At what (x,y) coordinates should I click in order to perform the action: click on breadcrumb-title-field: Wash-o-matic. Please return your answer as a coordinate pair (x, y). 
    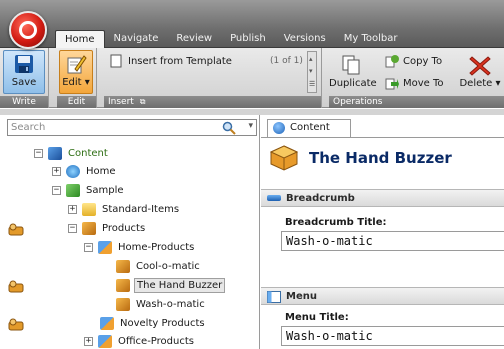
    Looking at the image, I should click on (392, 241).